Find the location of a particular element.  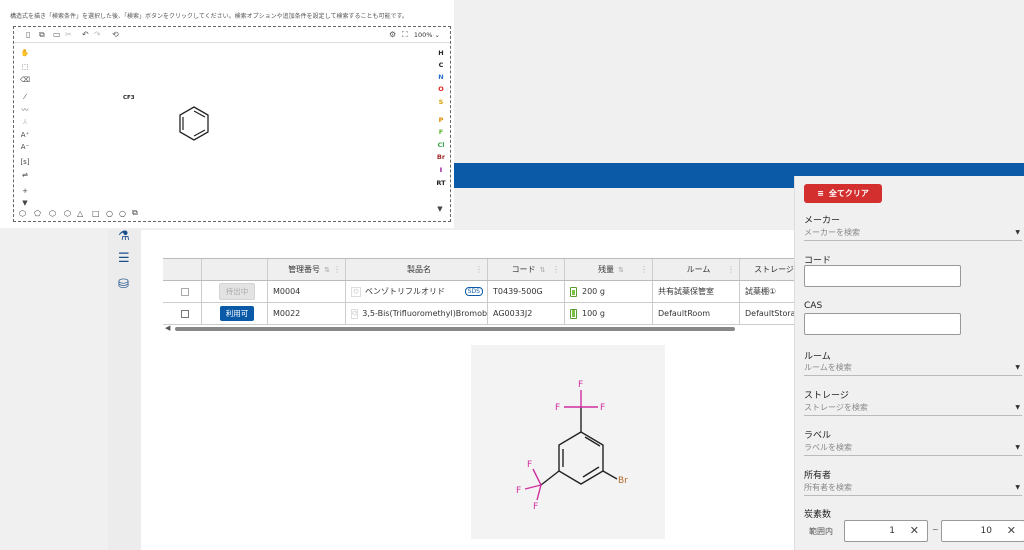

charge-minus-icon: A⁻ is located at coordinates (25, 147).